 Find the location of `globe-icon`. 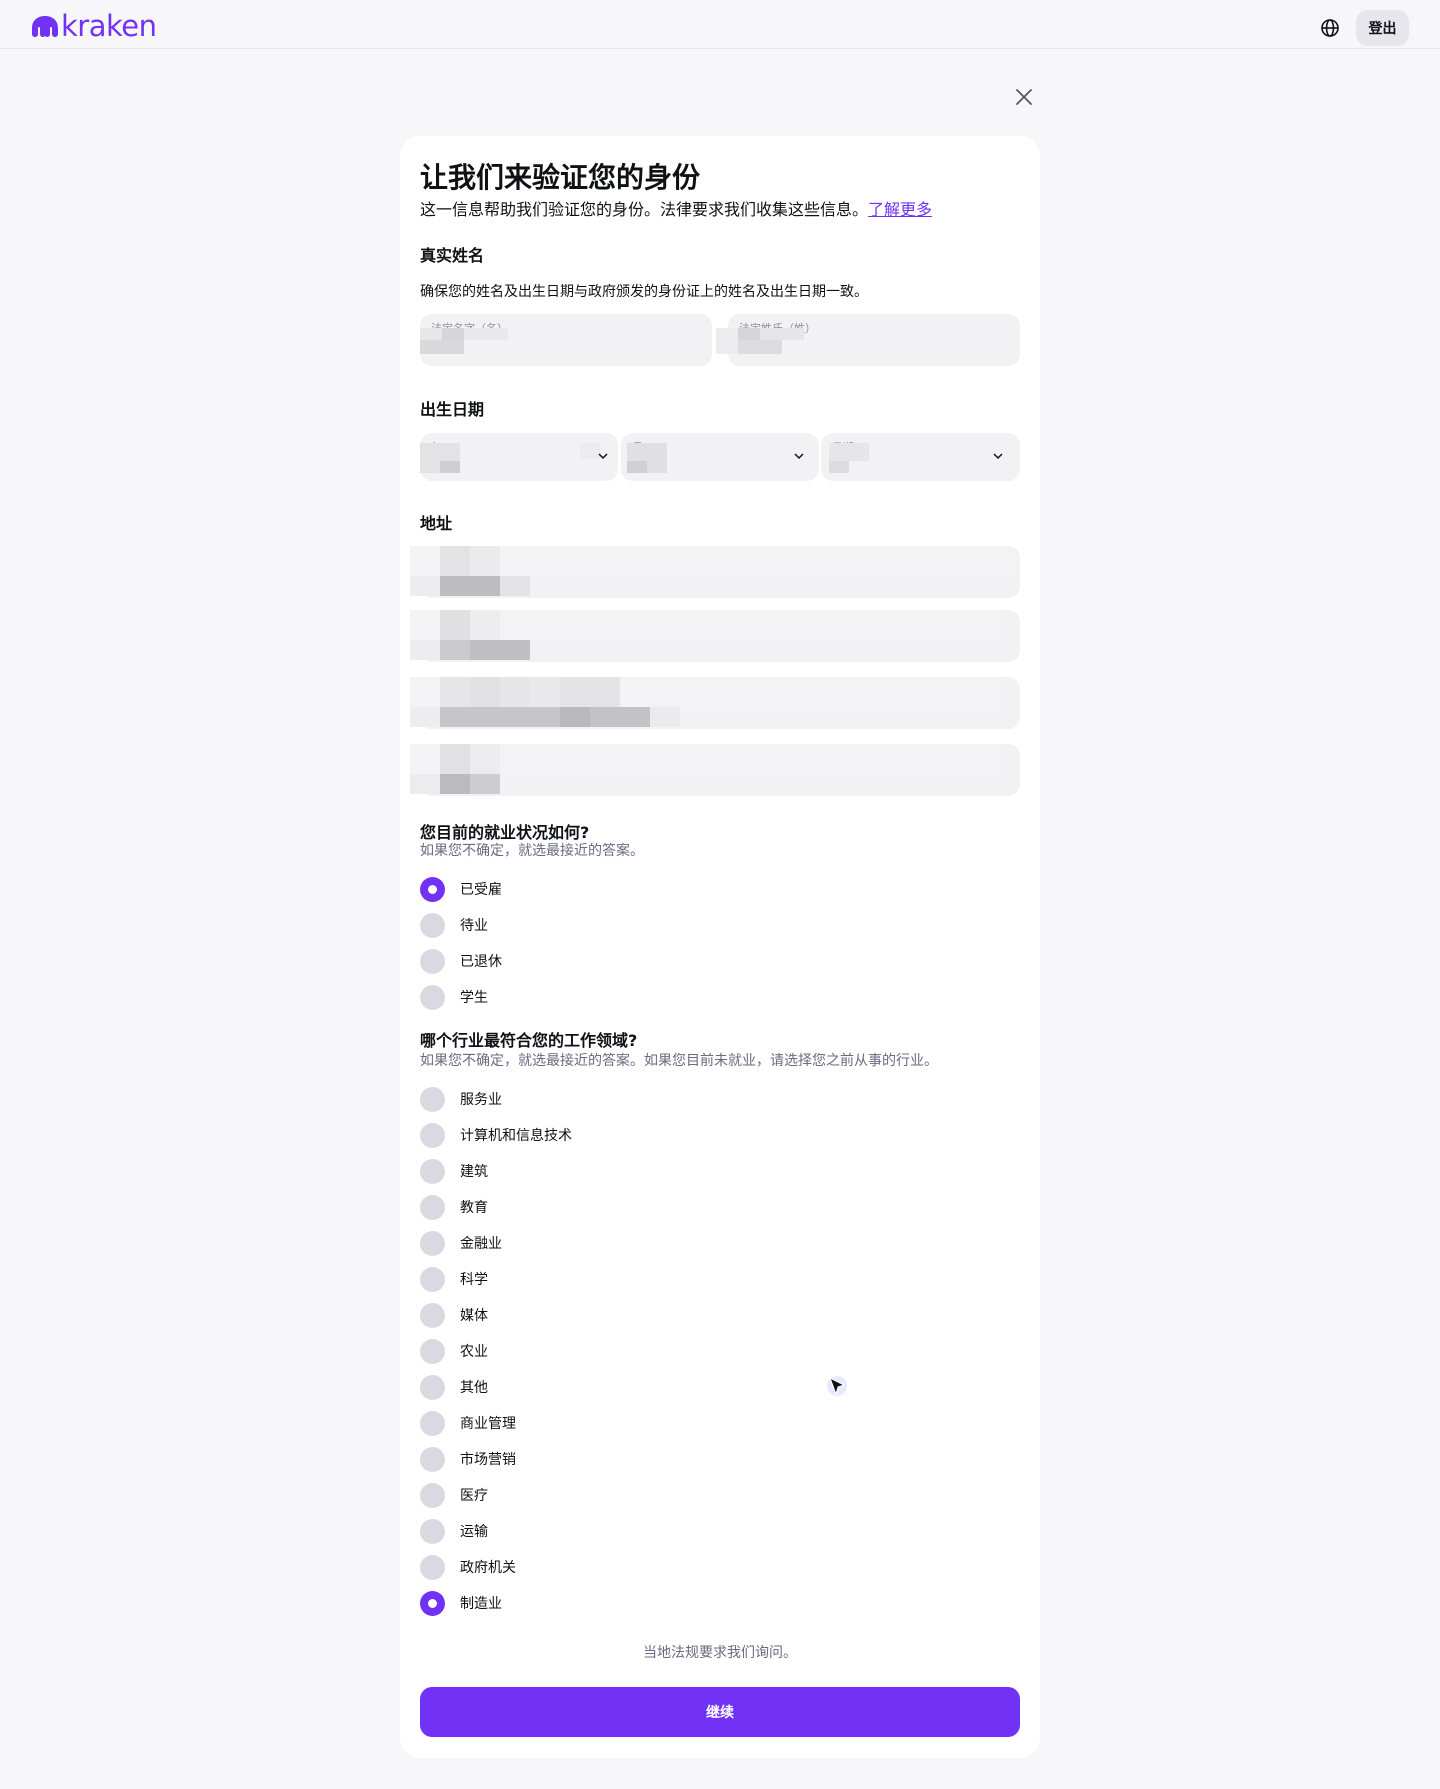

globe-icon is located at coordinates (1330, 28).